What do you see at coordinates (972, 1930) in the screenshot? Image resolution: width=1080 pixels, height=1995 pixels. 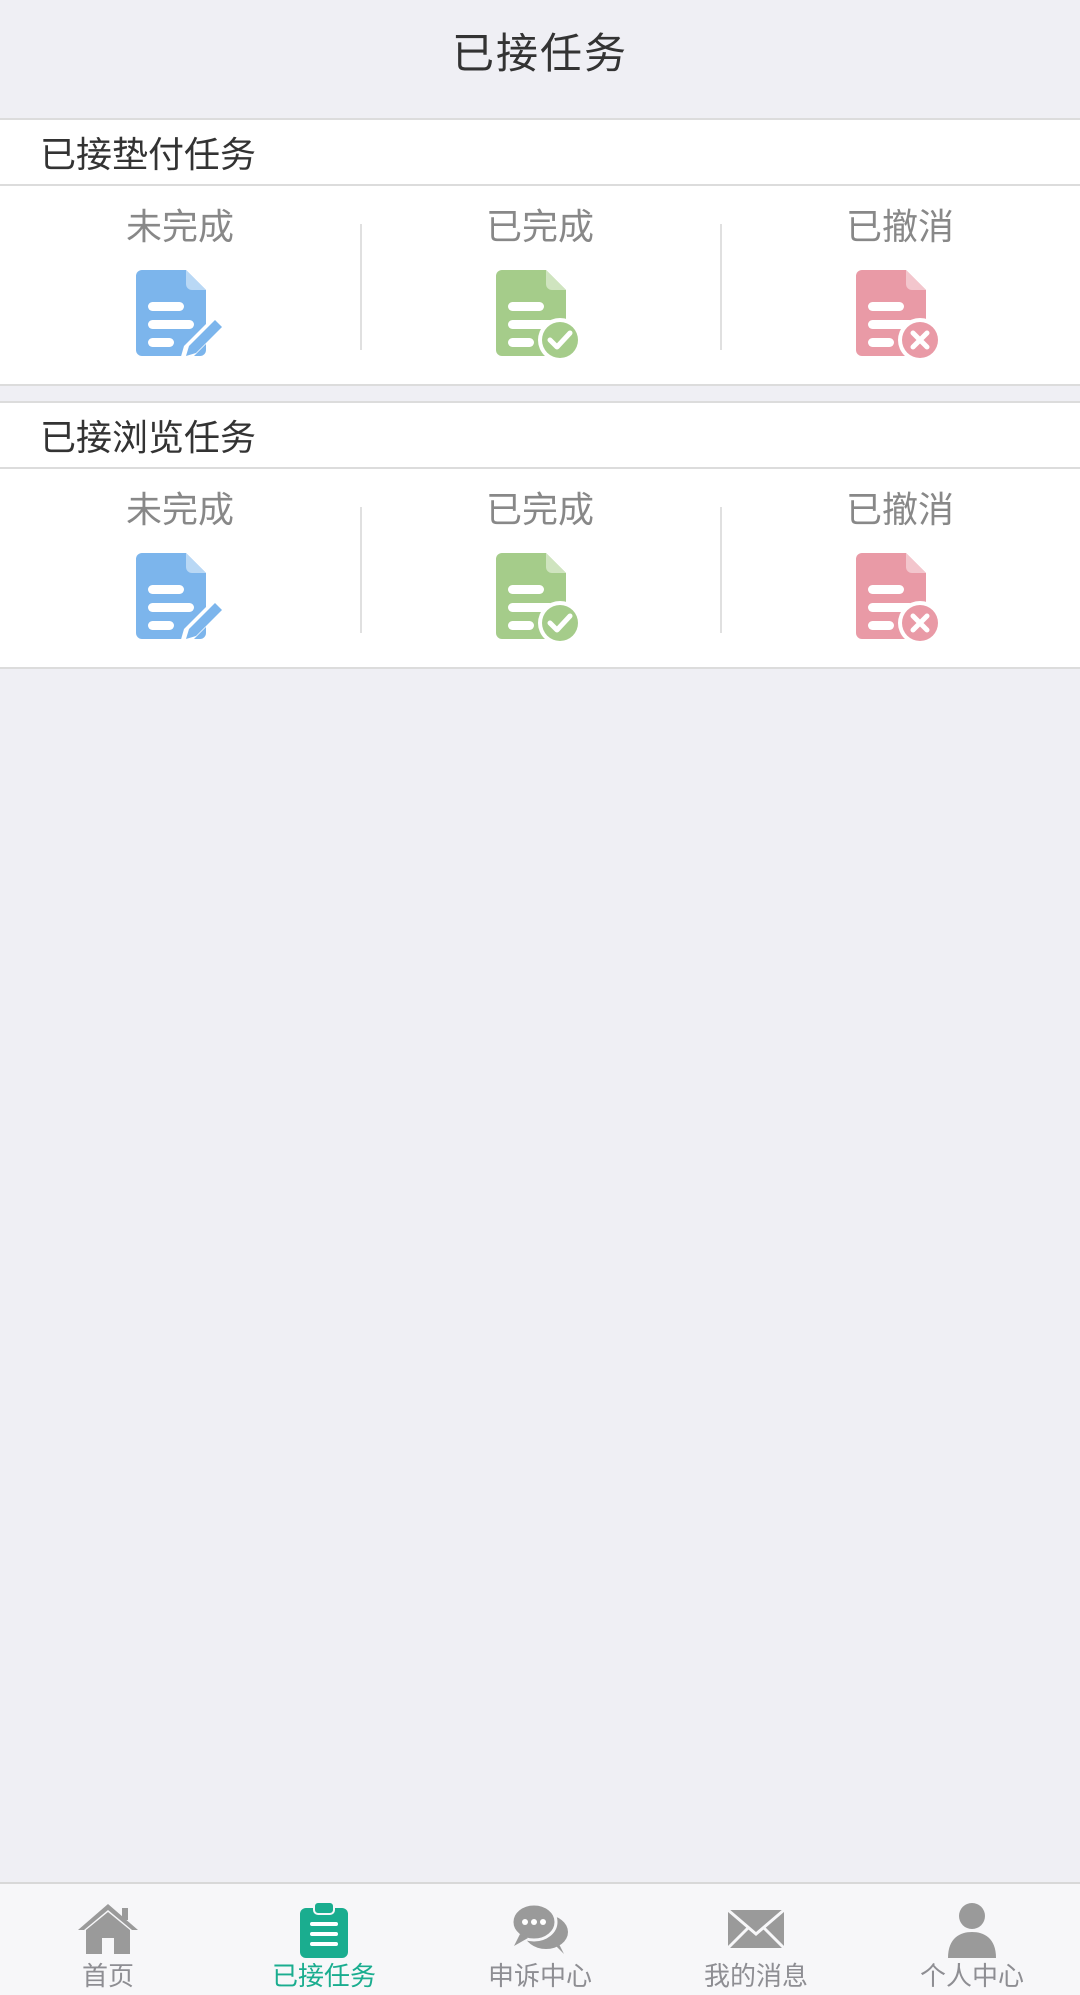 I see `user-icon` at bounding box center [972, 1930].